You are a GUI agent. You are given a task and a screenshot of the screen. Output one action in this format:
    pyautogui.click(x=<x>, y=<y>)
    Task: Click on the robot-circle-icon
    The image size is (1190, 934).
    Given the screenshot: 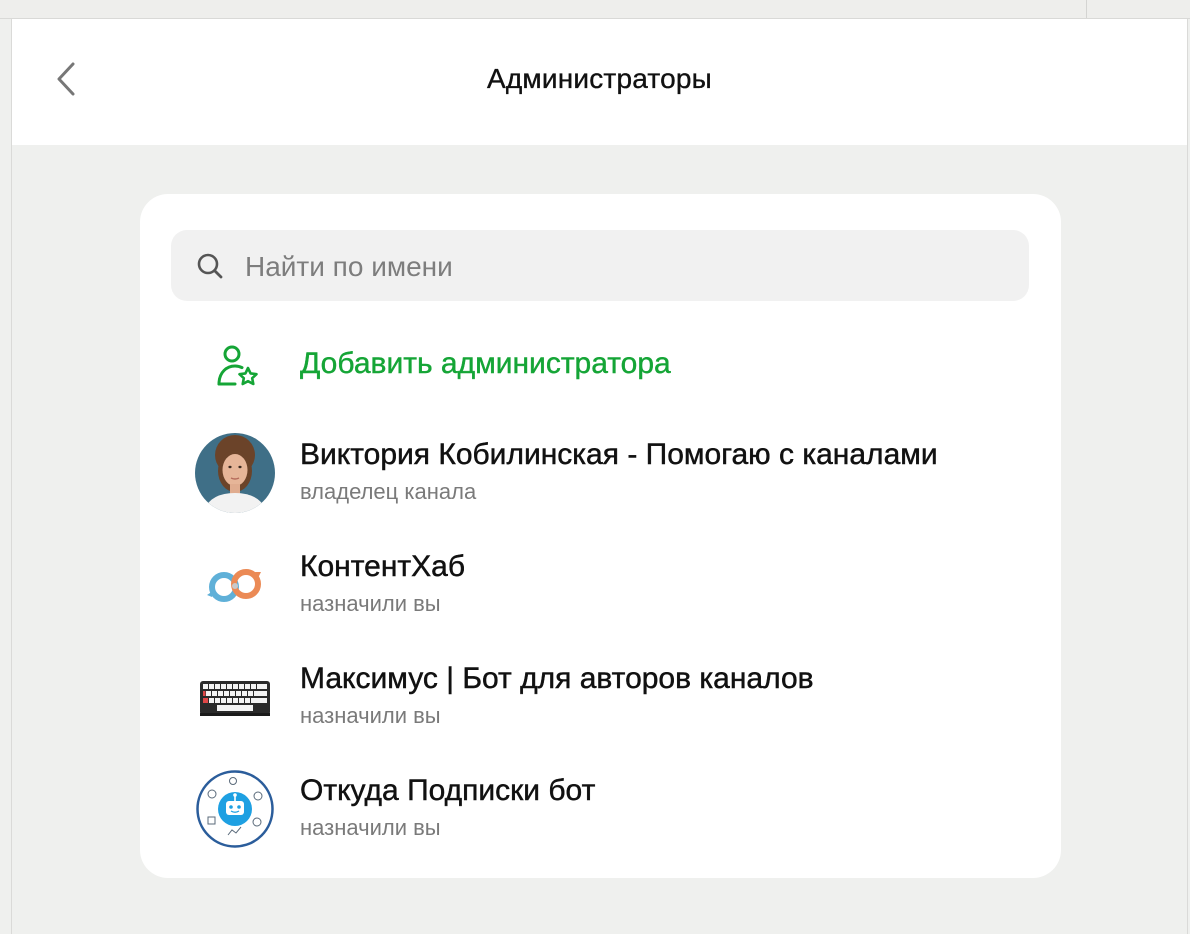 What is the action you would take?
    pyautogui.click(x=235, y=809)
    